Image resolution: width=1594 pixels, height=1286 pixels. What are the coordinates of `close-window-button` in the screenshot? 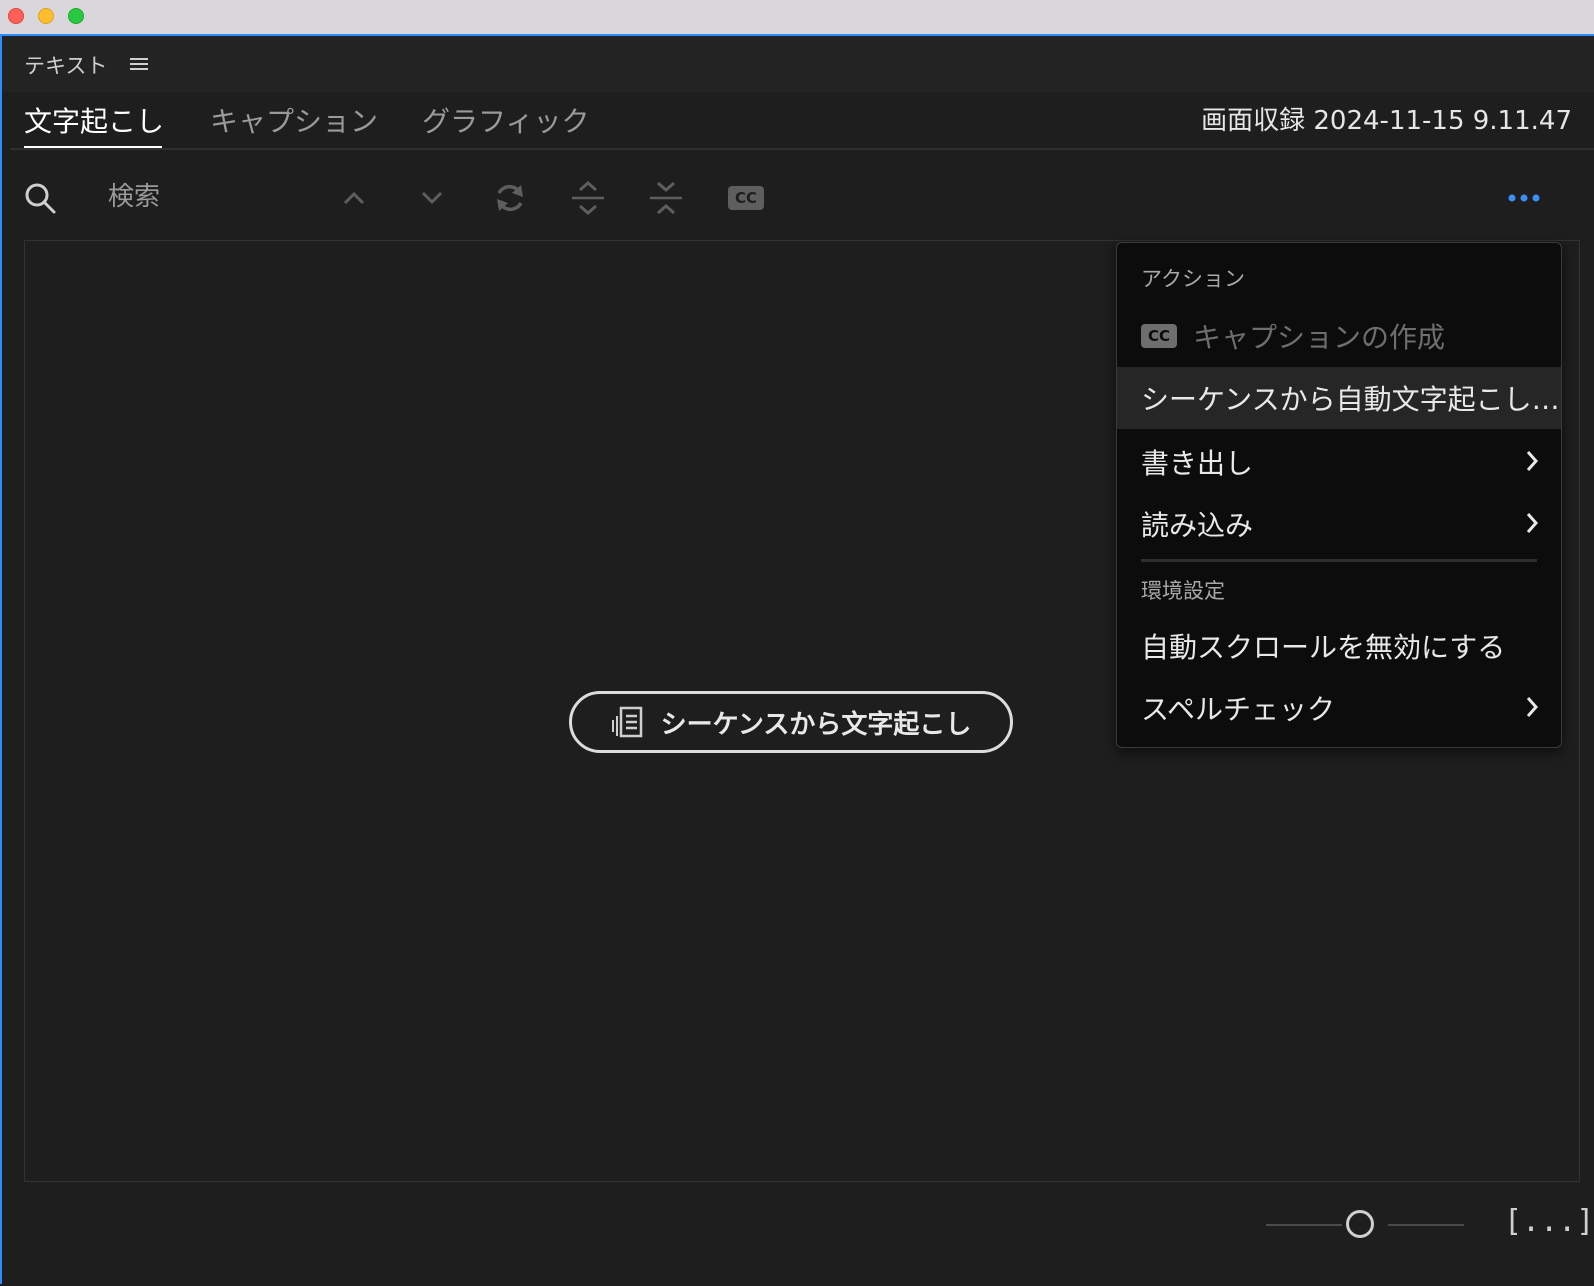 It's located at (16, 16).